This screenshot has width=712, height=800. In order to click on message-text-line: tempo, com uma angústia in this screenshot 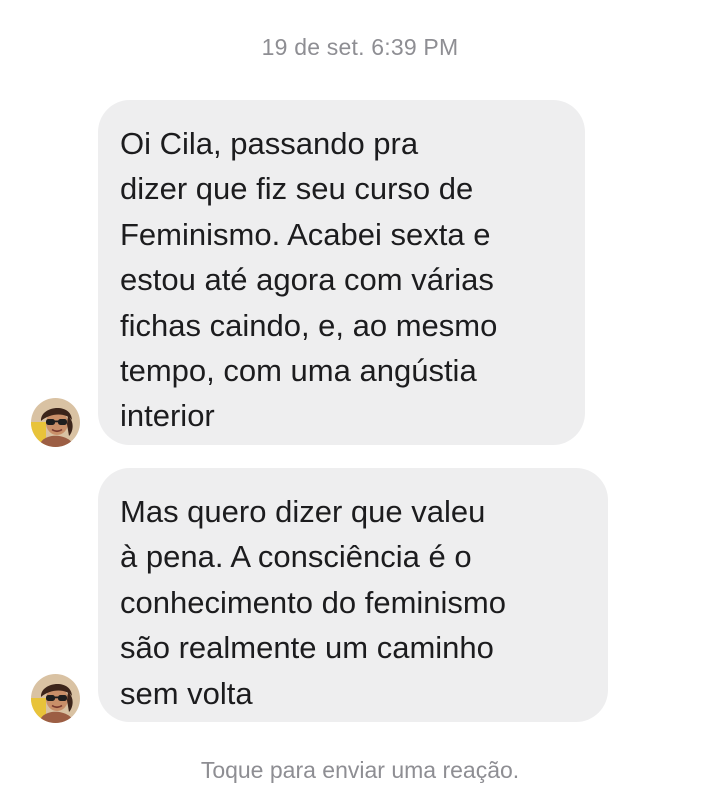, I will do `click(298, 371)`.